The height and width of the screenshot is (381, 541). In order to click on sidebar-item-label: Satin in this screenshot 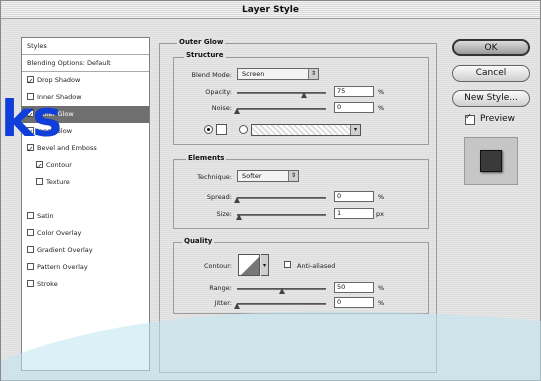, I will do `click(45, 216)`.